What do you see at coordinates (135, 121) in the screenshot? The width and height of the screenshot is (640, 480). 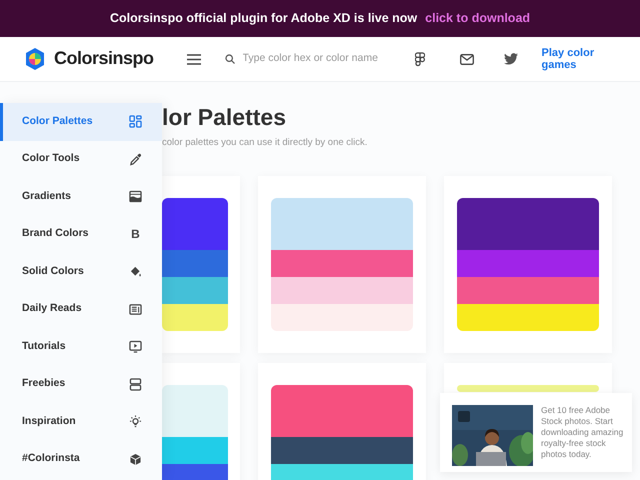 I see `grid-icon` at bounding box center [135, 121].